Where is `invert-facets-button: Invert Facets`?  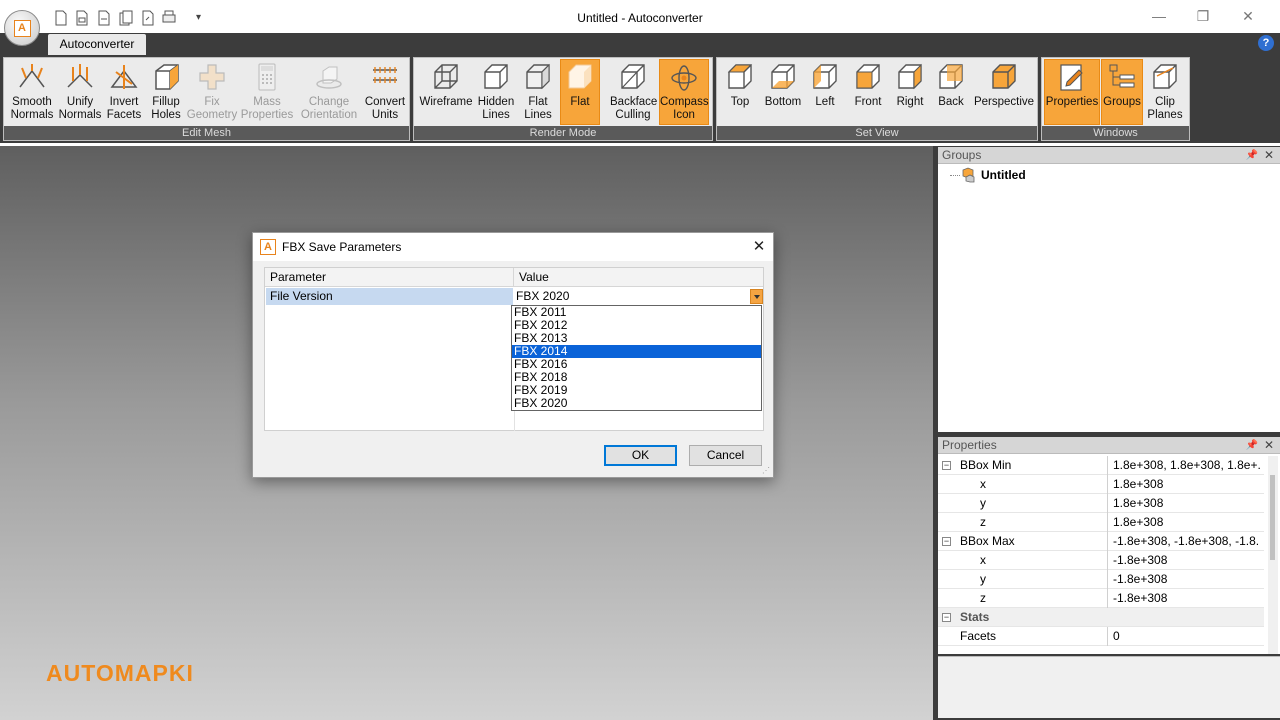 invert-facets-button: Invert Facets is located at coordinates (124, 92).